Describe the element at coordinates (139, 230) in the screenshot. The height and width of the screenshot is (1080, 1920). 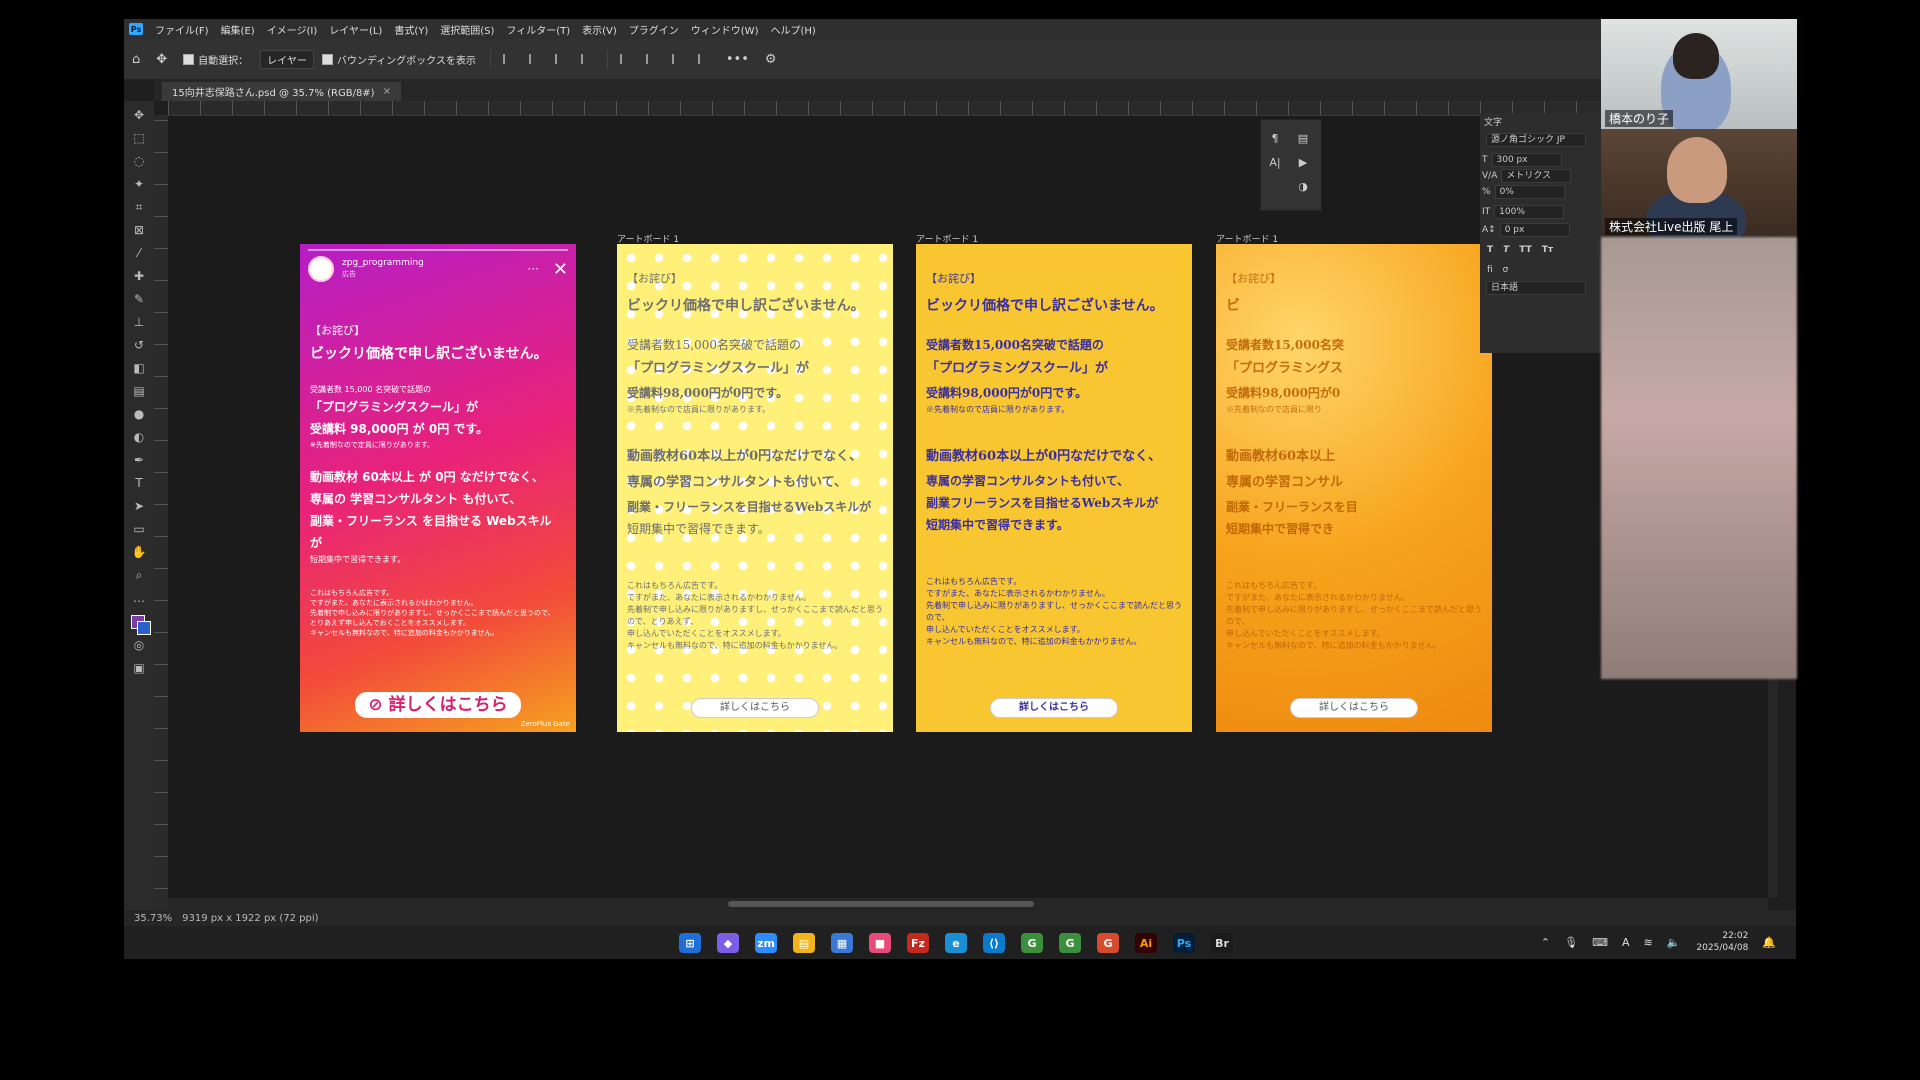
I see `frame-tool-icon: ⊠` at that location.